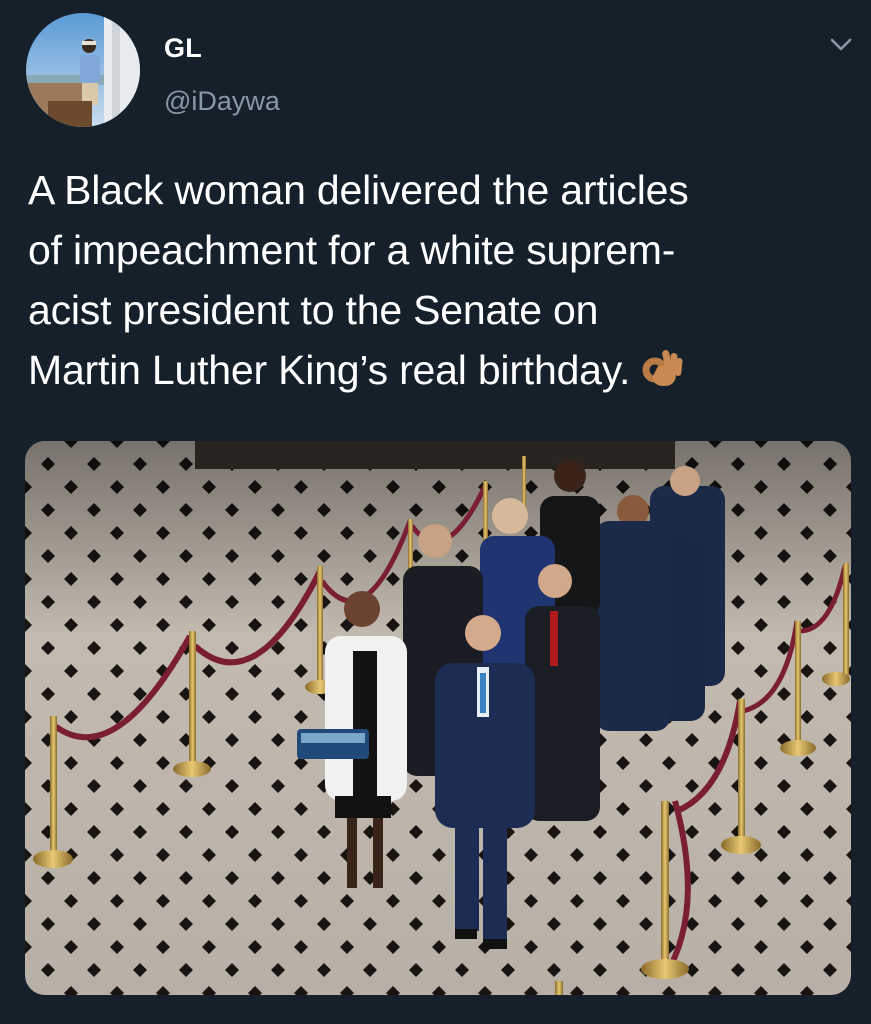  I want to click on tweet-text-line: acist president to the Senate on, so click(313, 310).